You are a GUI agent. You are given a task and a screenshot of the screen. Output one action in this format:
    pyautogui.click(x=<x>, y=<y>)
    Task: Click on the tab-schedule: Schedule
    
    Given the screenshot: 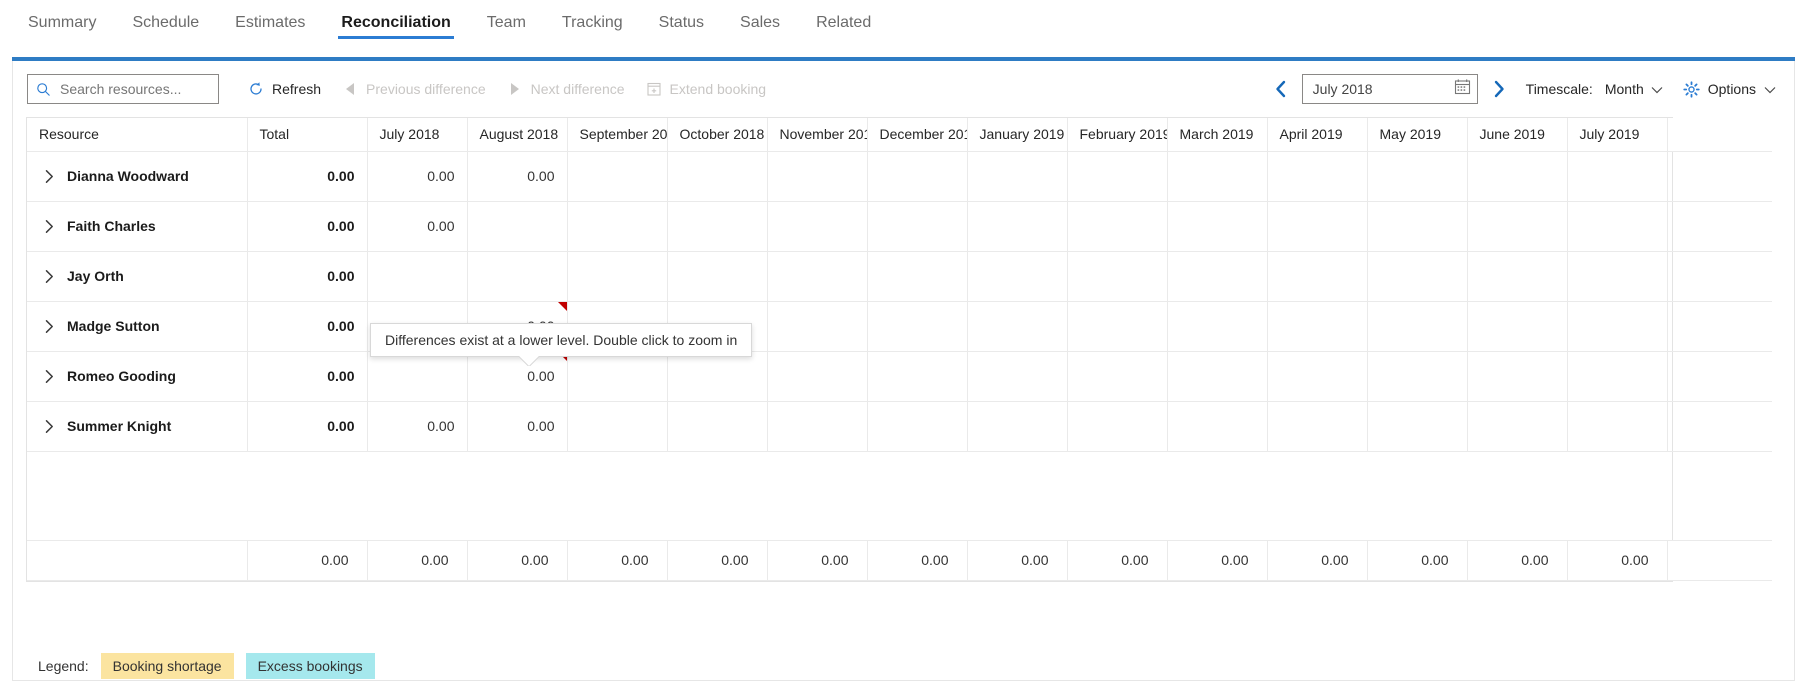 What is the action you would take?
    pyautogui.click(x=165, y=22)
    